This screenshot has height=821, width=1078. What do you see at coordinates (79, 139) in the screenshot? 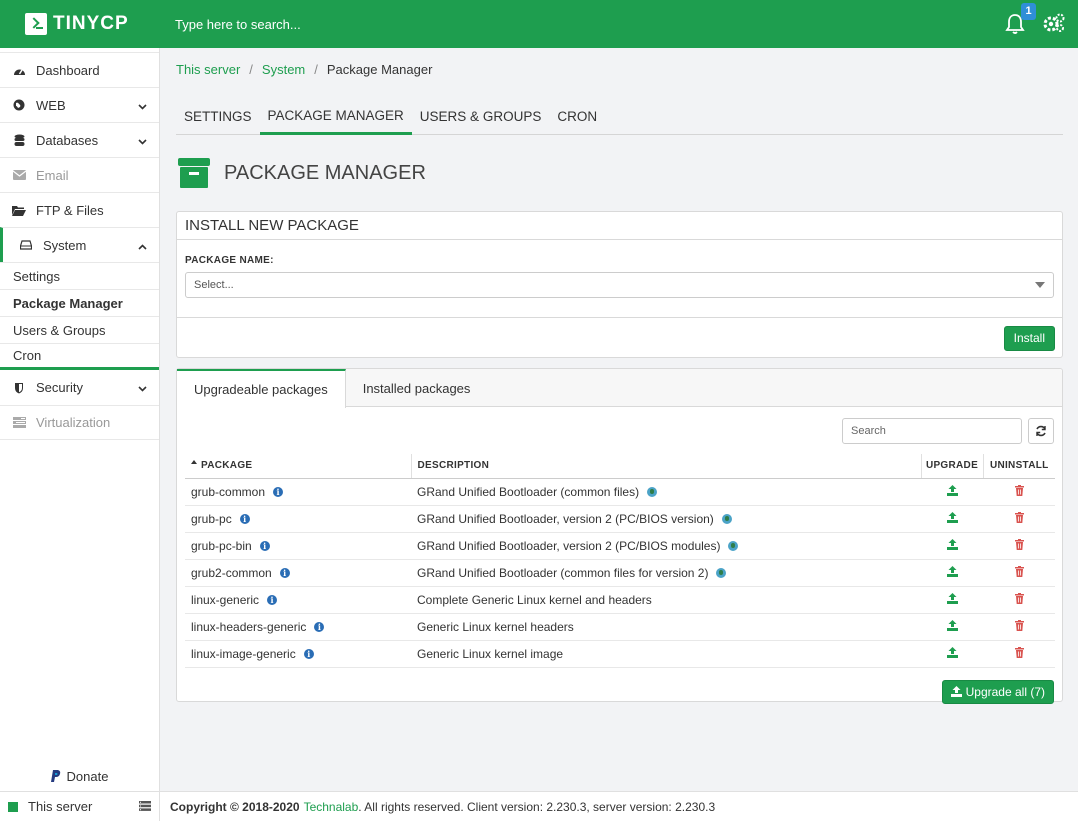
I see `sidebar-item-databases: Databases` at bounding box center [79, 139].